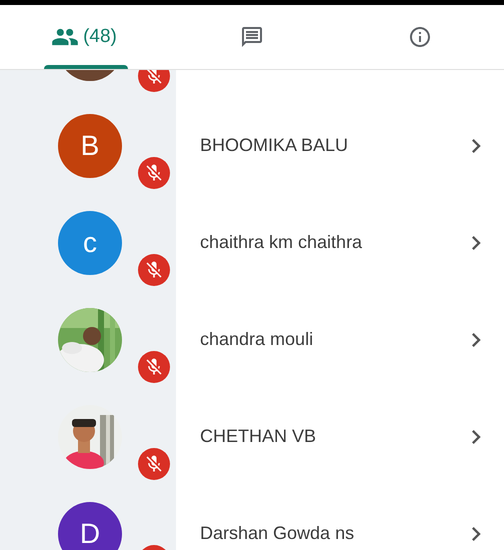 The width and height of the screenshot is (504, 550). I want to click on chat-icon, so click(252, 37).